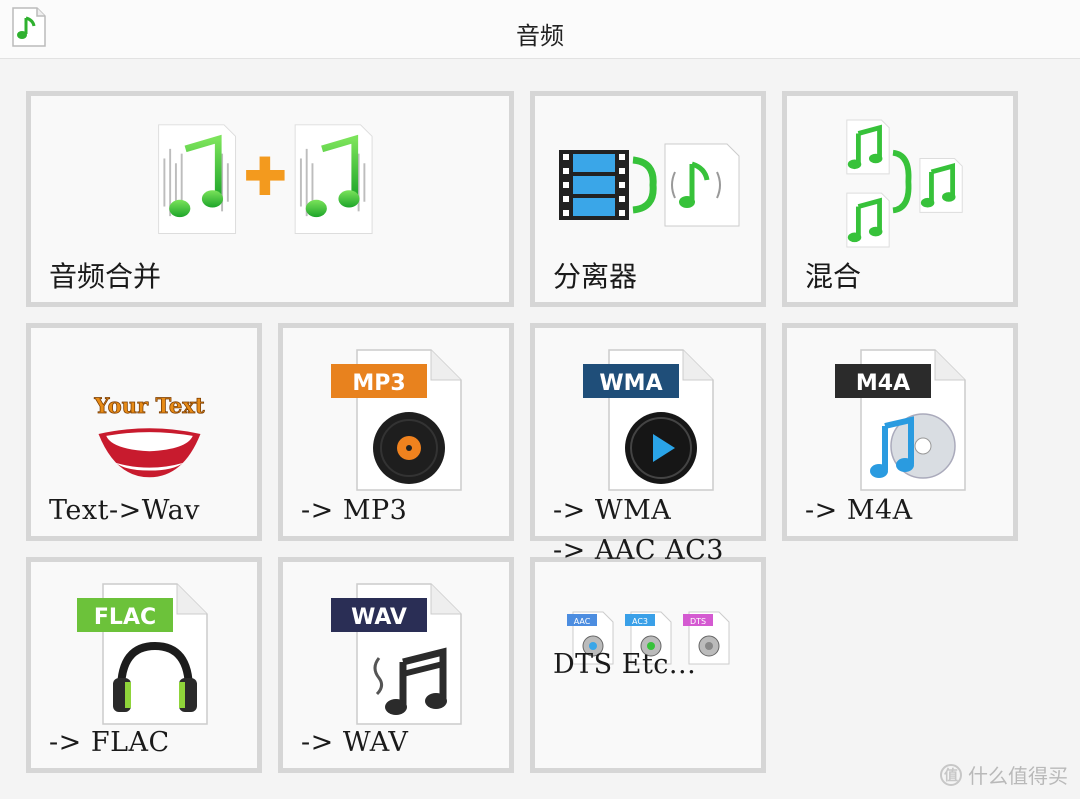 The image size is (1080, 799). What do you see at coordinates (649, 185) in the screenshot?
I see `video-to-audio-icon` at bounding box center [649, 185].